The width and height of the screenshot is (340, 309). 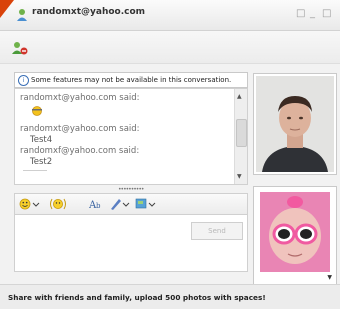 I want to click on restore-button: □, so click(x=300, y=13).